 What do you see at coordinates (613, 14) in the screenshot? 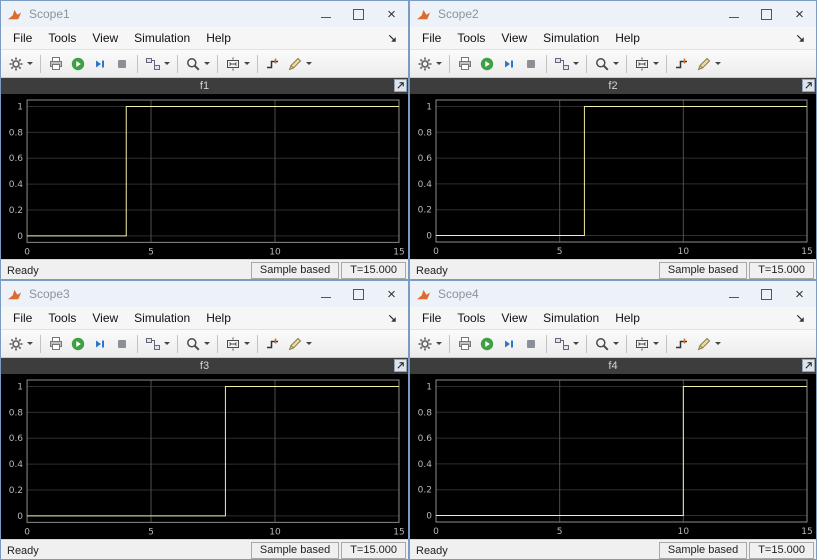
I see `titlebar: Scope2 ×` at bounding box center [613, 14].